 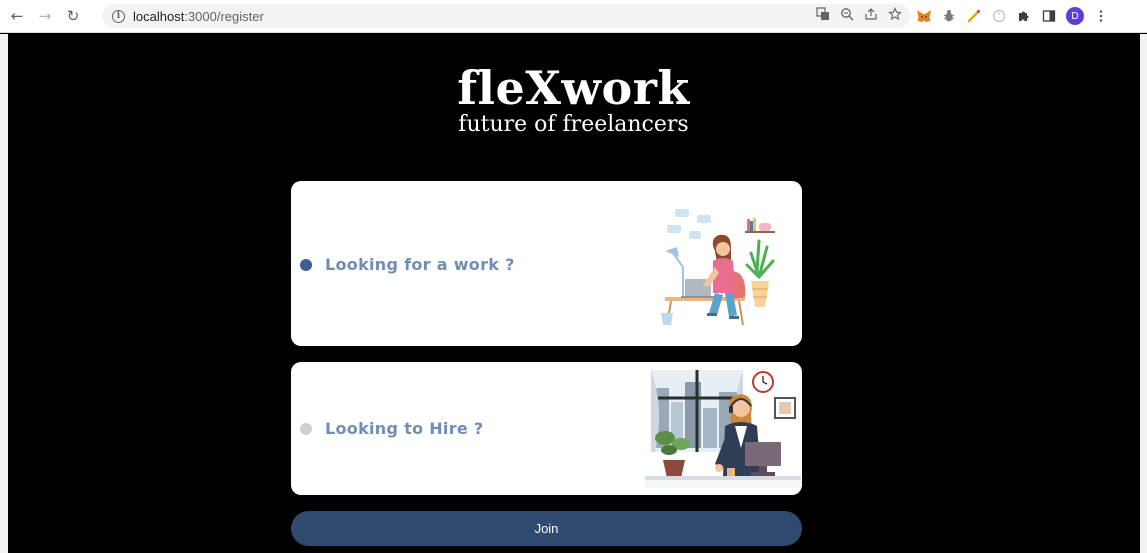 I want to click on menu-kebab-icon, so click(x=1101, y=16).